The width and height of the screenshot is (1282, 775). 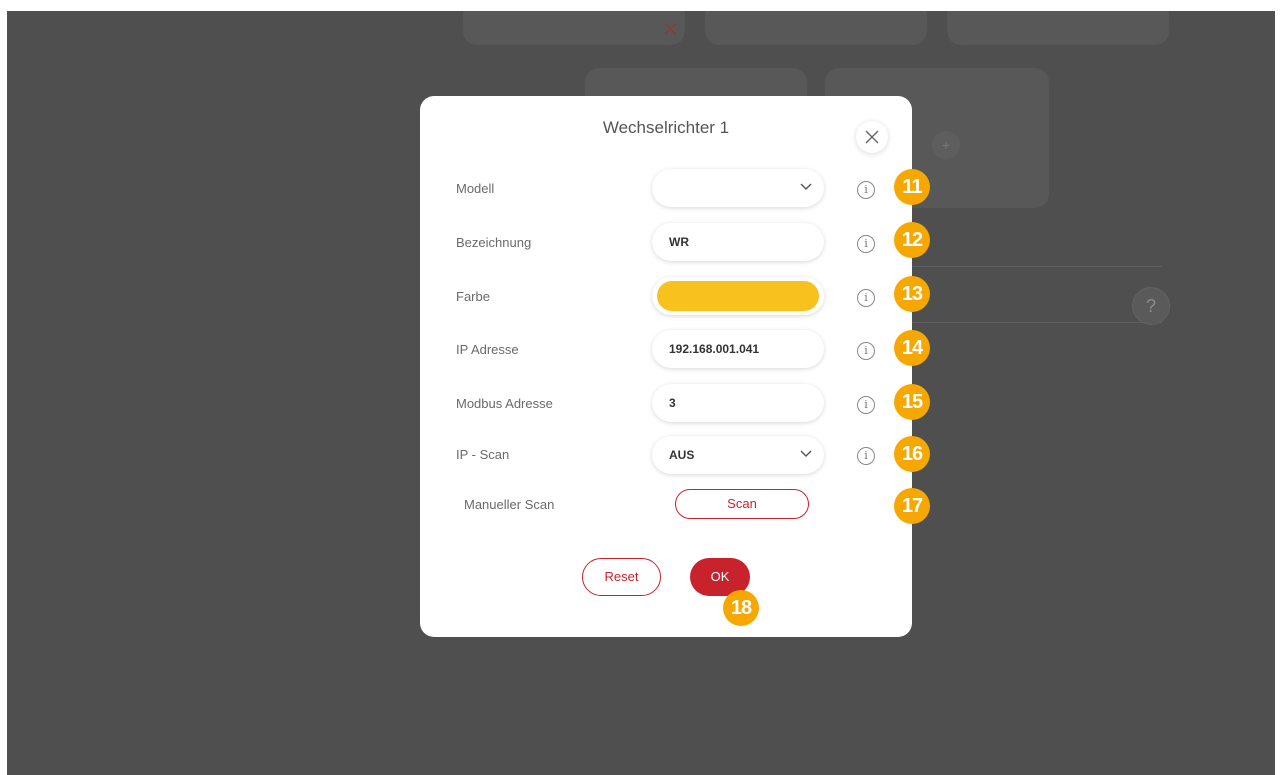 I want to click on model-select, so click(x=738, y=188).